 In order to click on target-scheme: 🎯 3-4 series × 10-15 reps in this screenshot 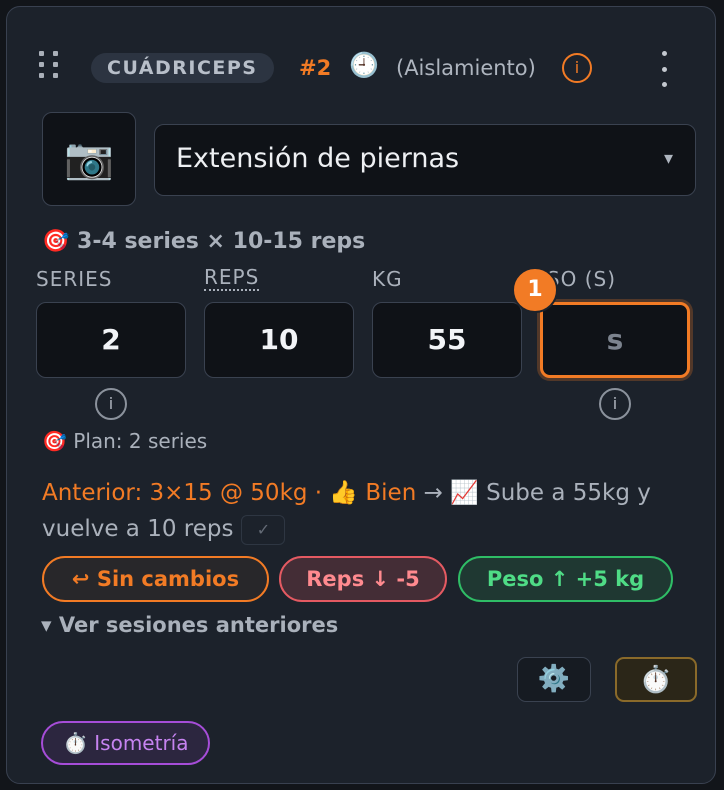, I will do `click(204, 241)`.